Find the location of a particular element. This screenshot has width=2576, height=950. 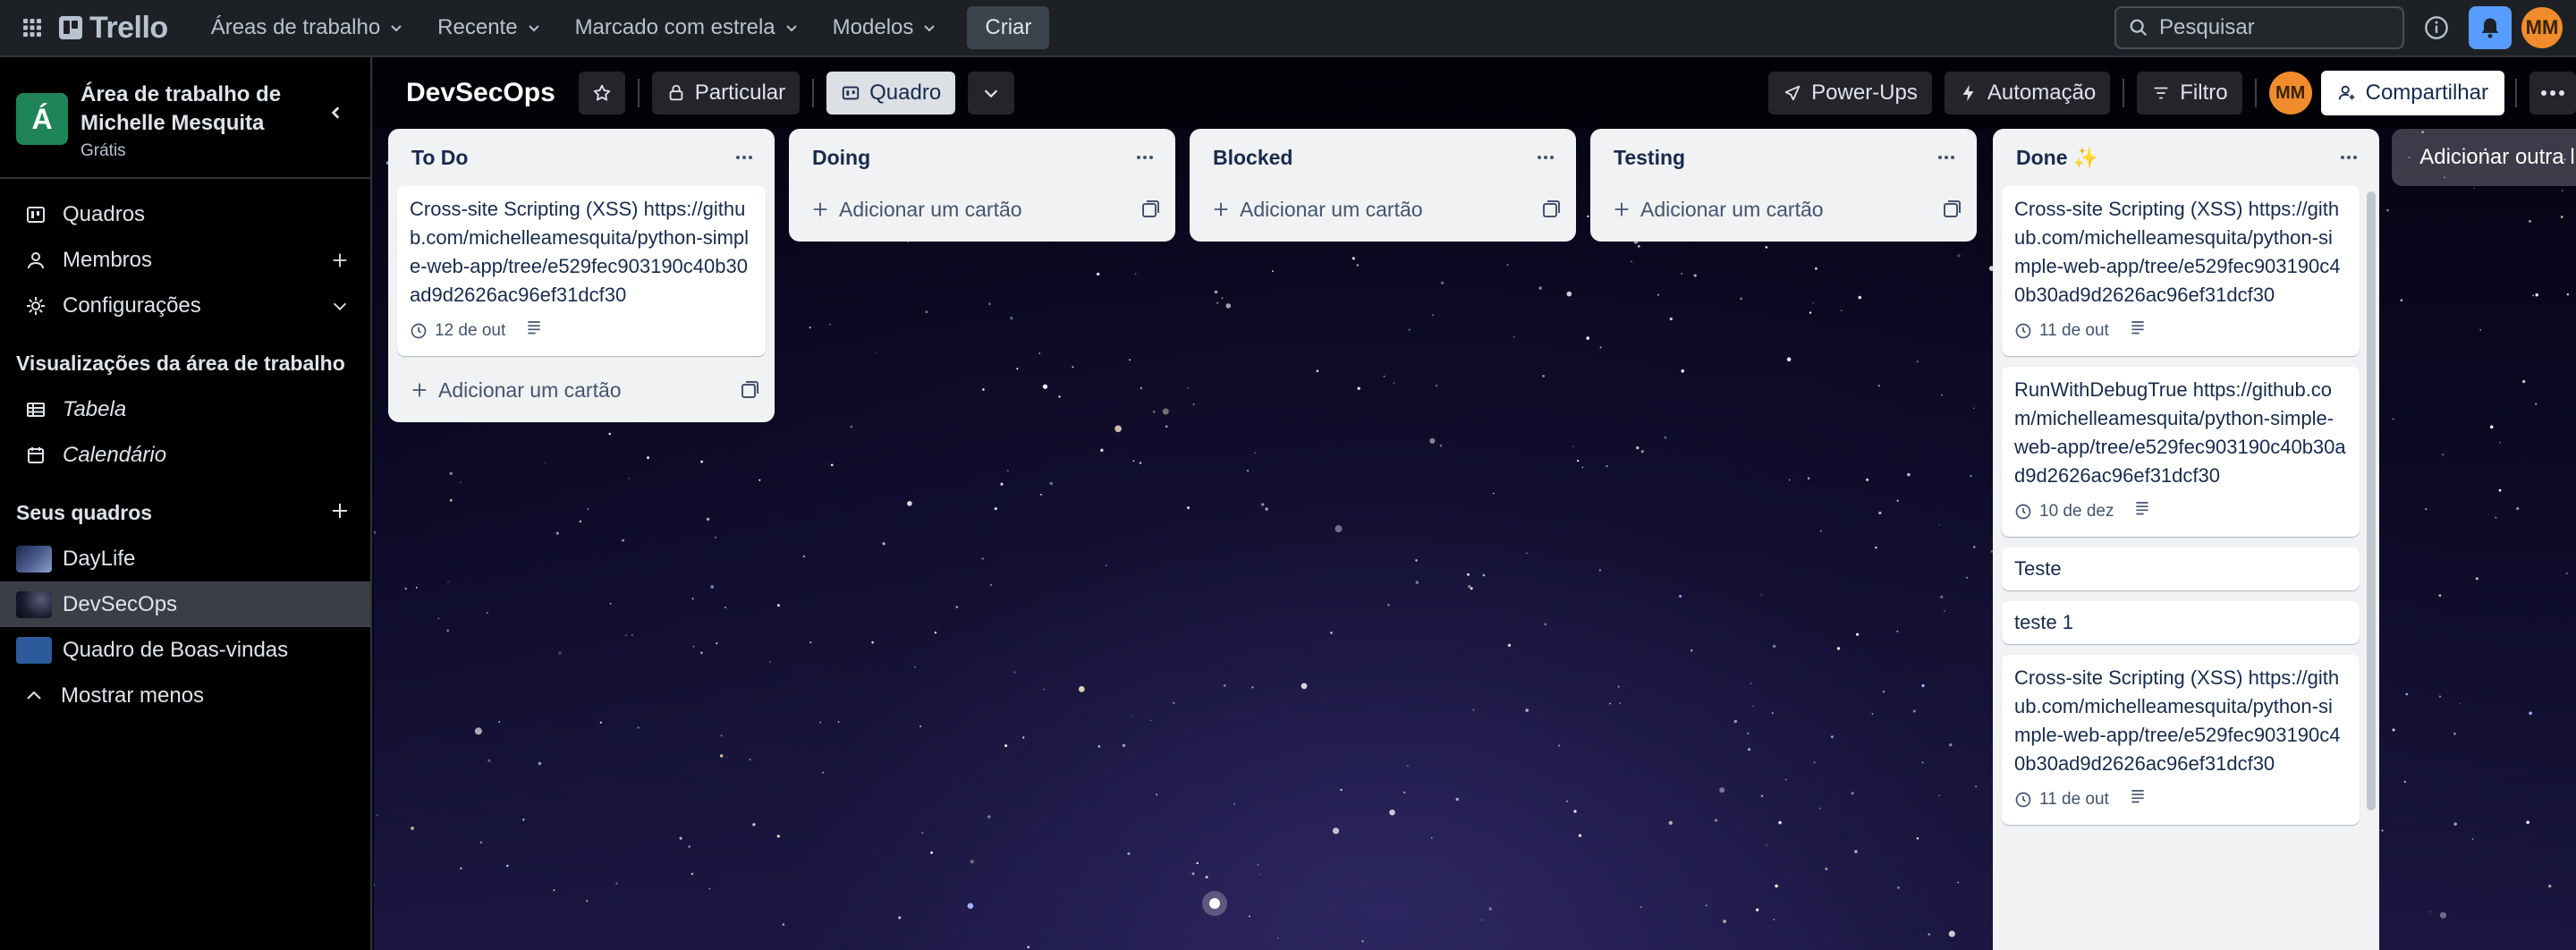

add-member-icon is located at coordinates (340, 260).